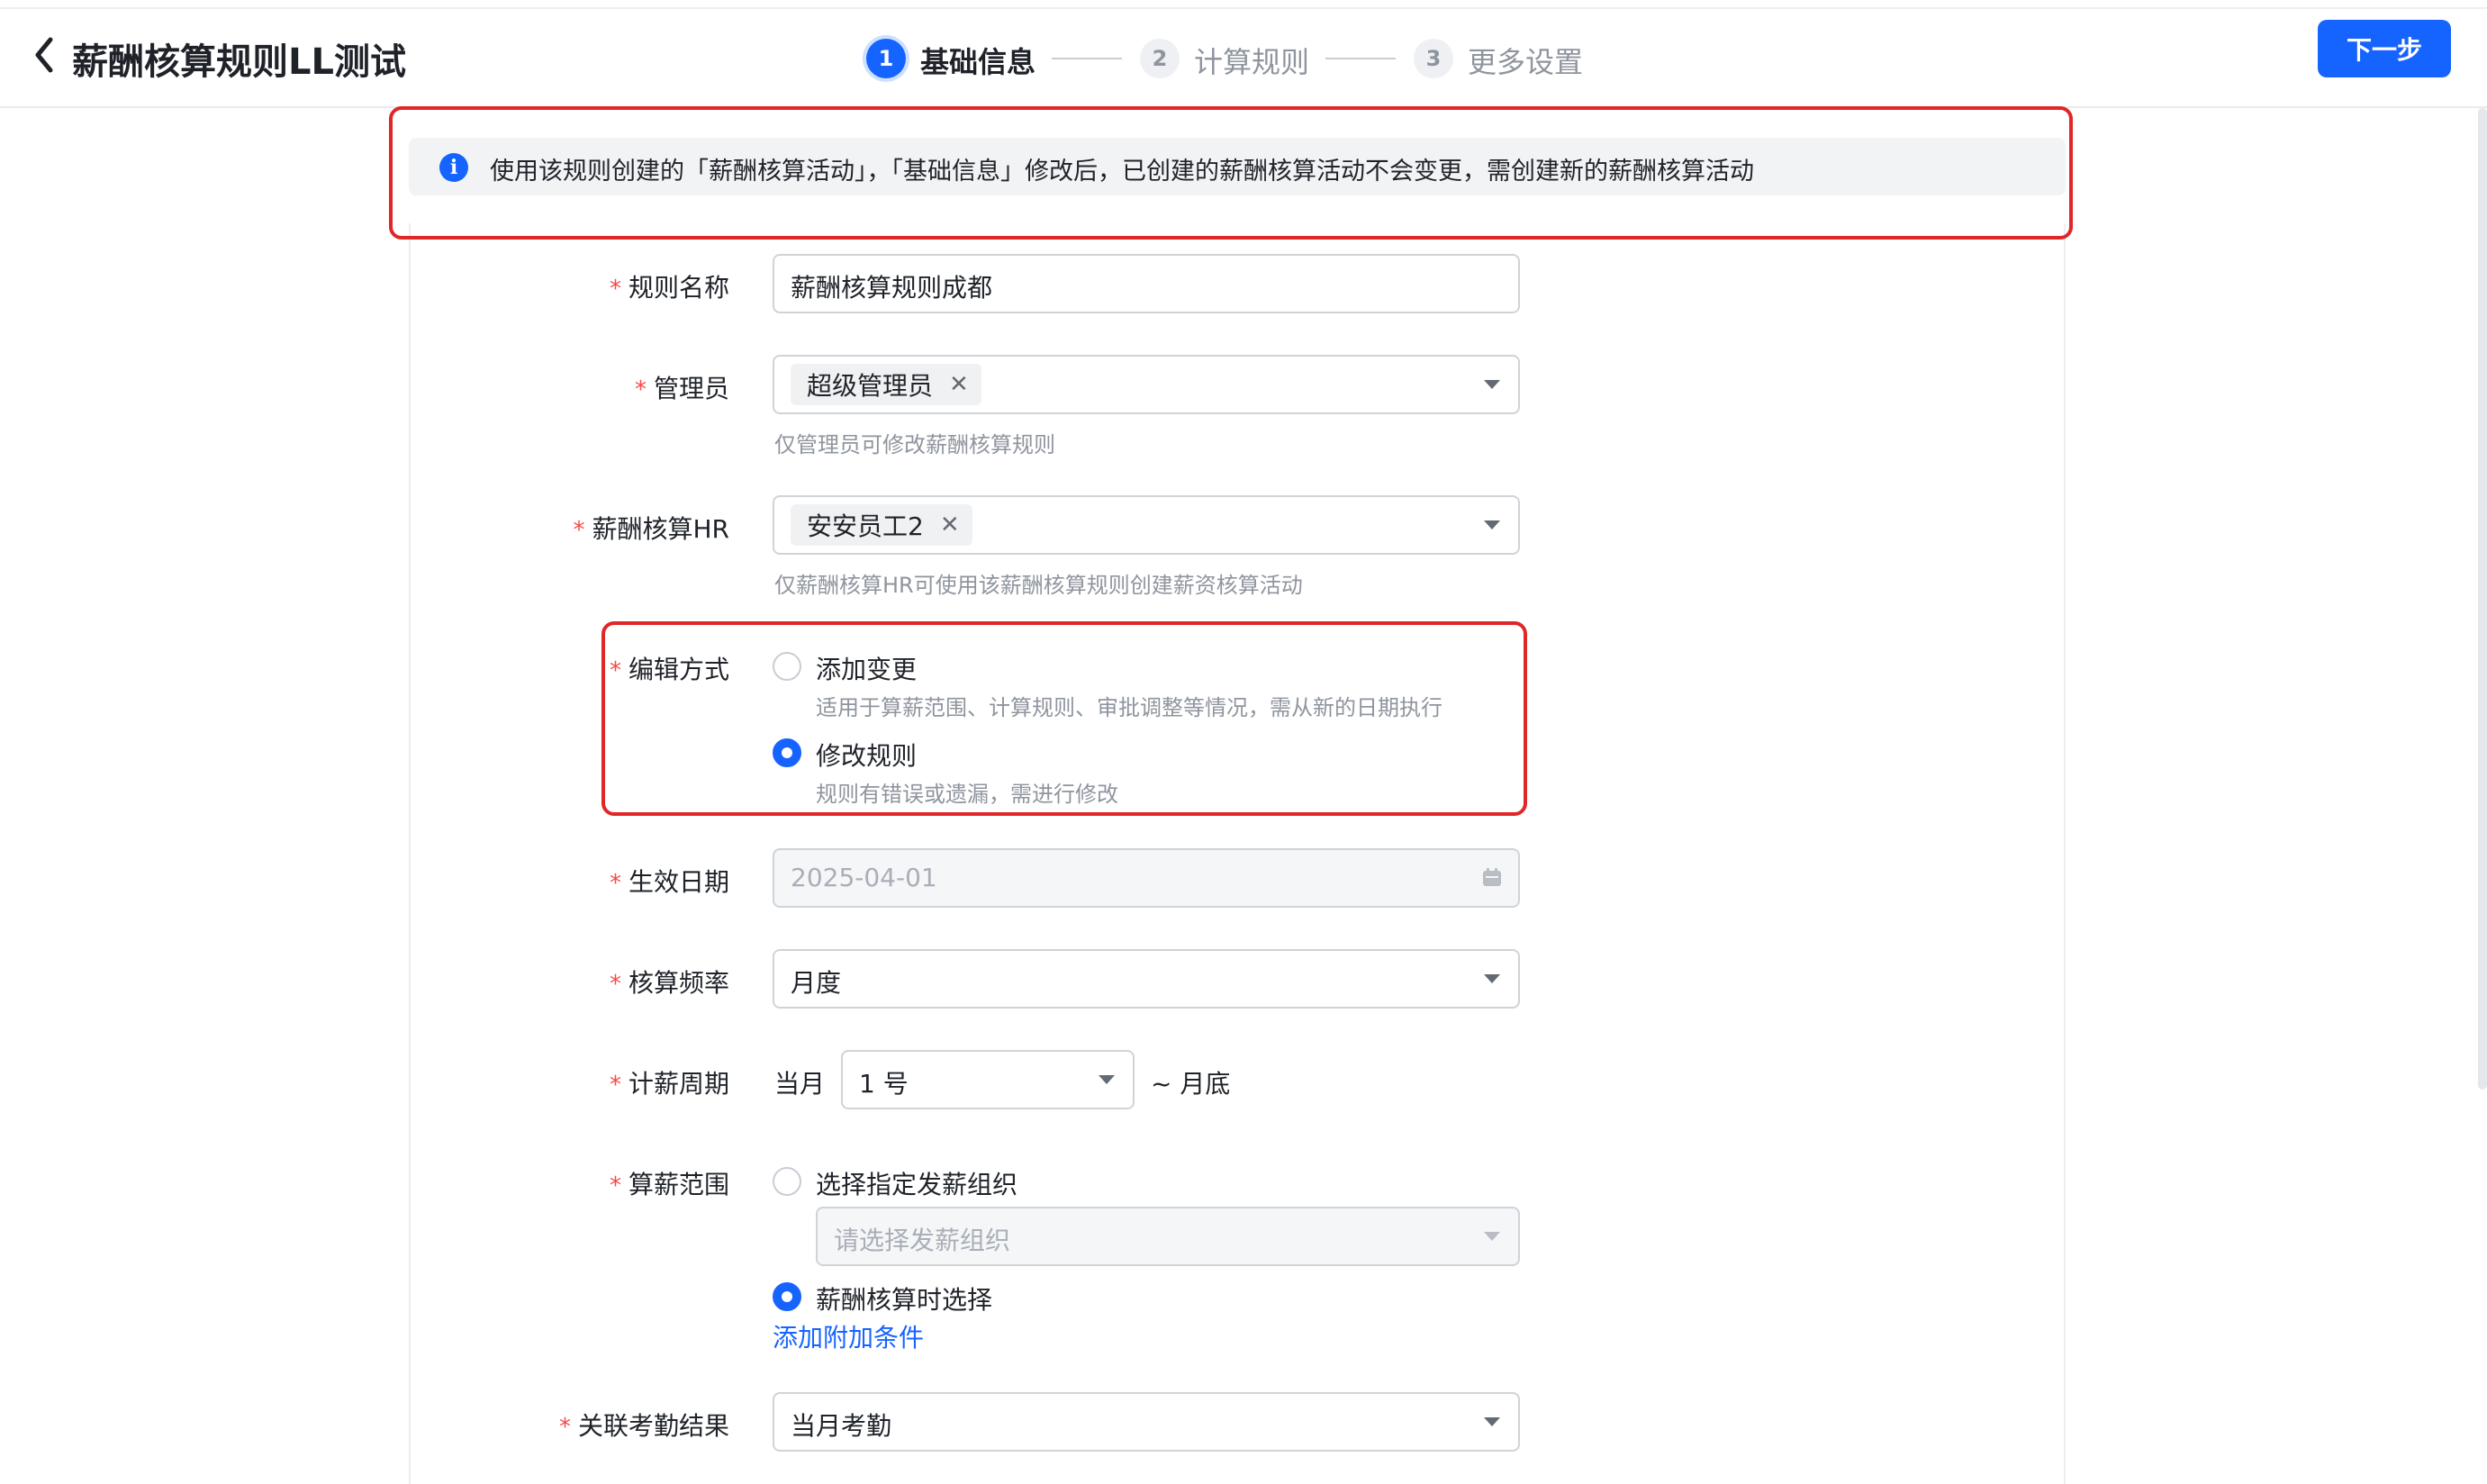  I want to click on hr-select: 安安员工2 ✕, so click(1146, 525).